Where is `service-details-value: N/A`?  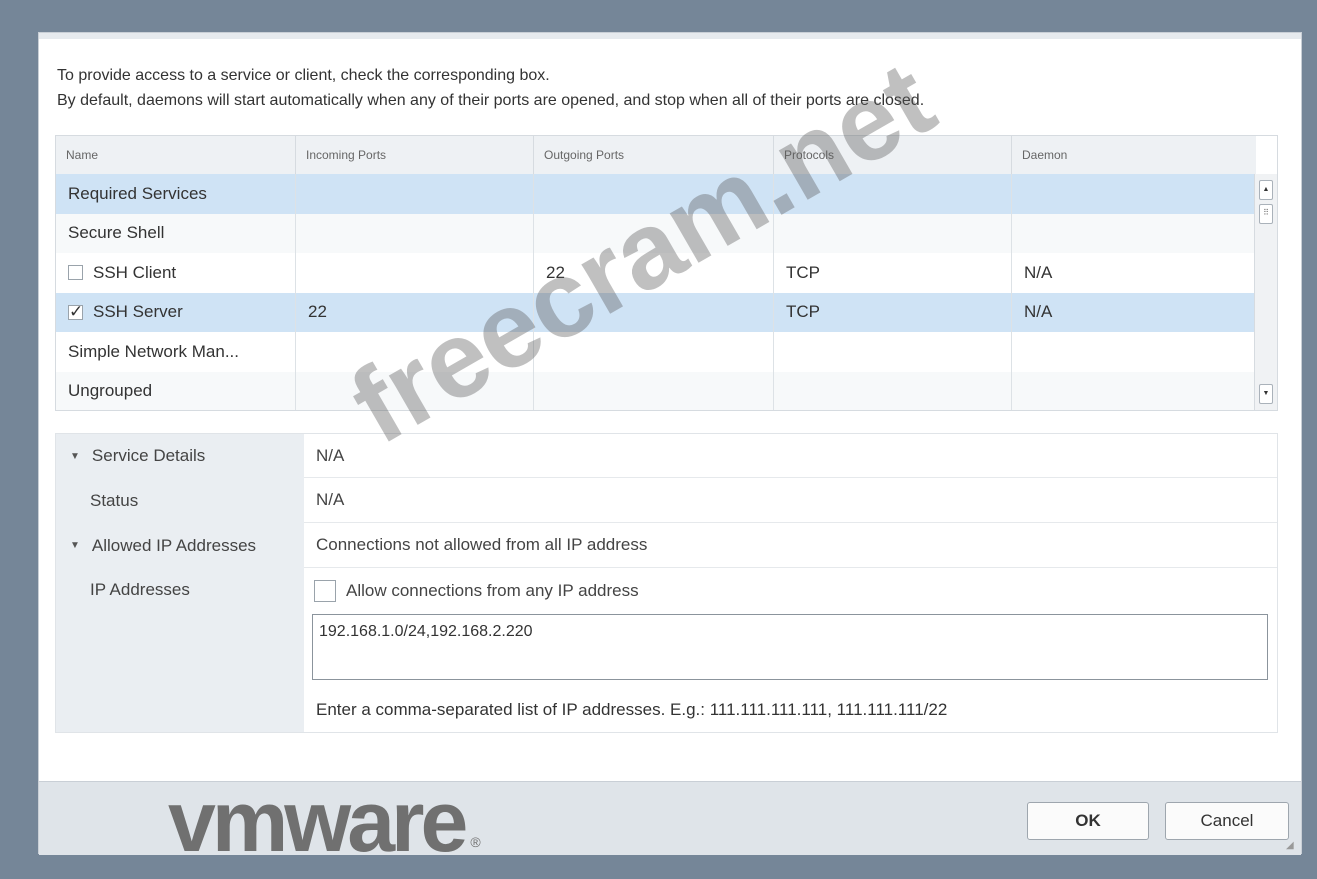 service-details-value: N/A is located at coordinates (790, 456).